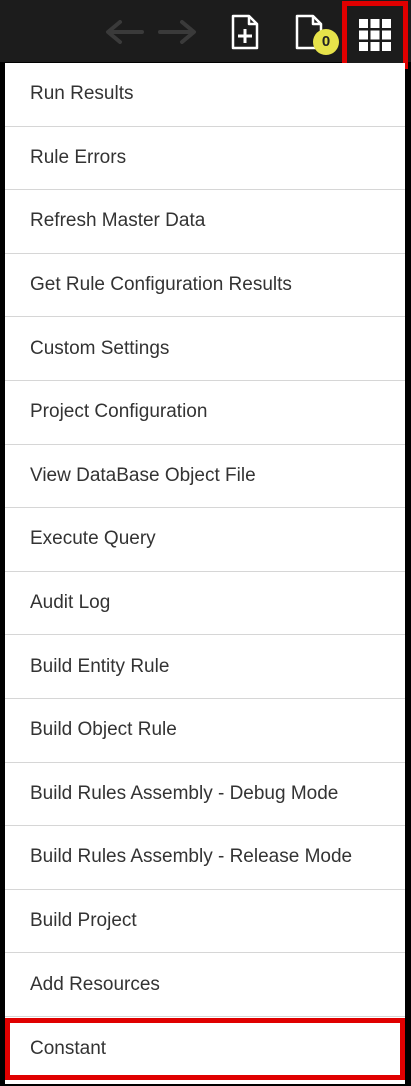 The height and width of the screenshot is (1086, 411). I want to click on menu-item-refresh-master-data: Refresh Master Data, so click(205, 222).